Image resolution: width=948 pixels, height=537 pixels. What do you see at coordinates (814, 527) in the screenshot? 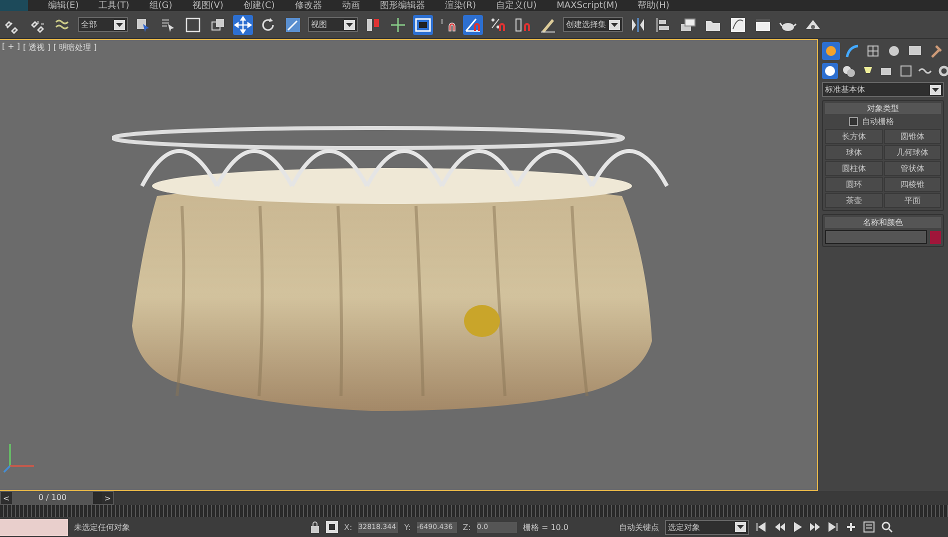
I see `next-key-icon` at bounding box center [814, 527].